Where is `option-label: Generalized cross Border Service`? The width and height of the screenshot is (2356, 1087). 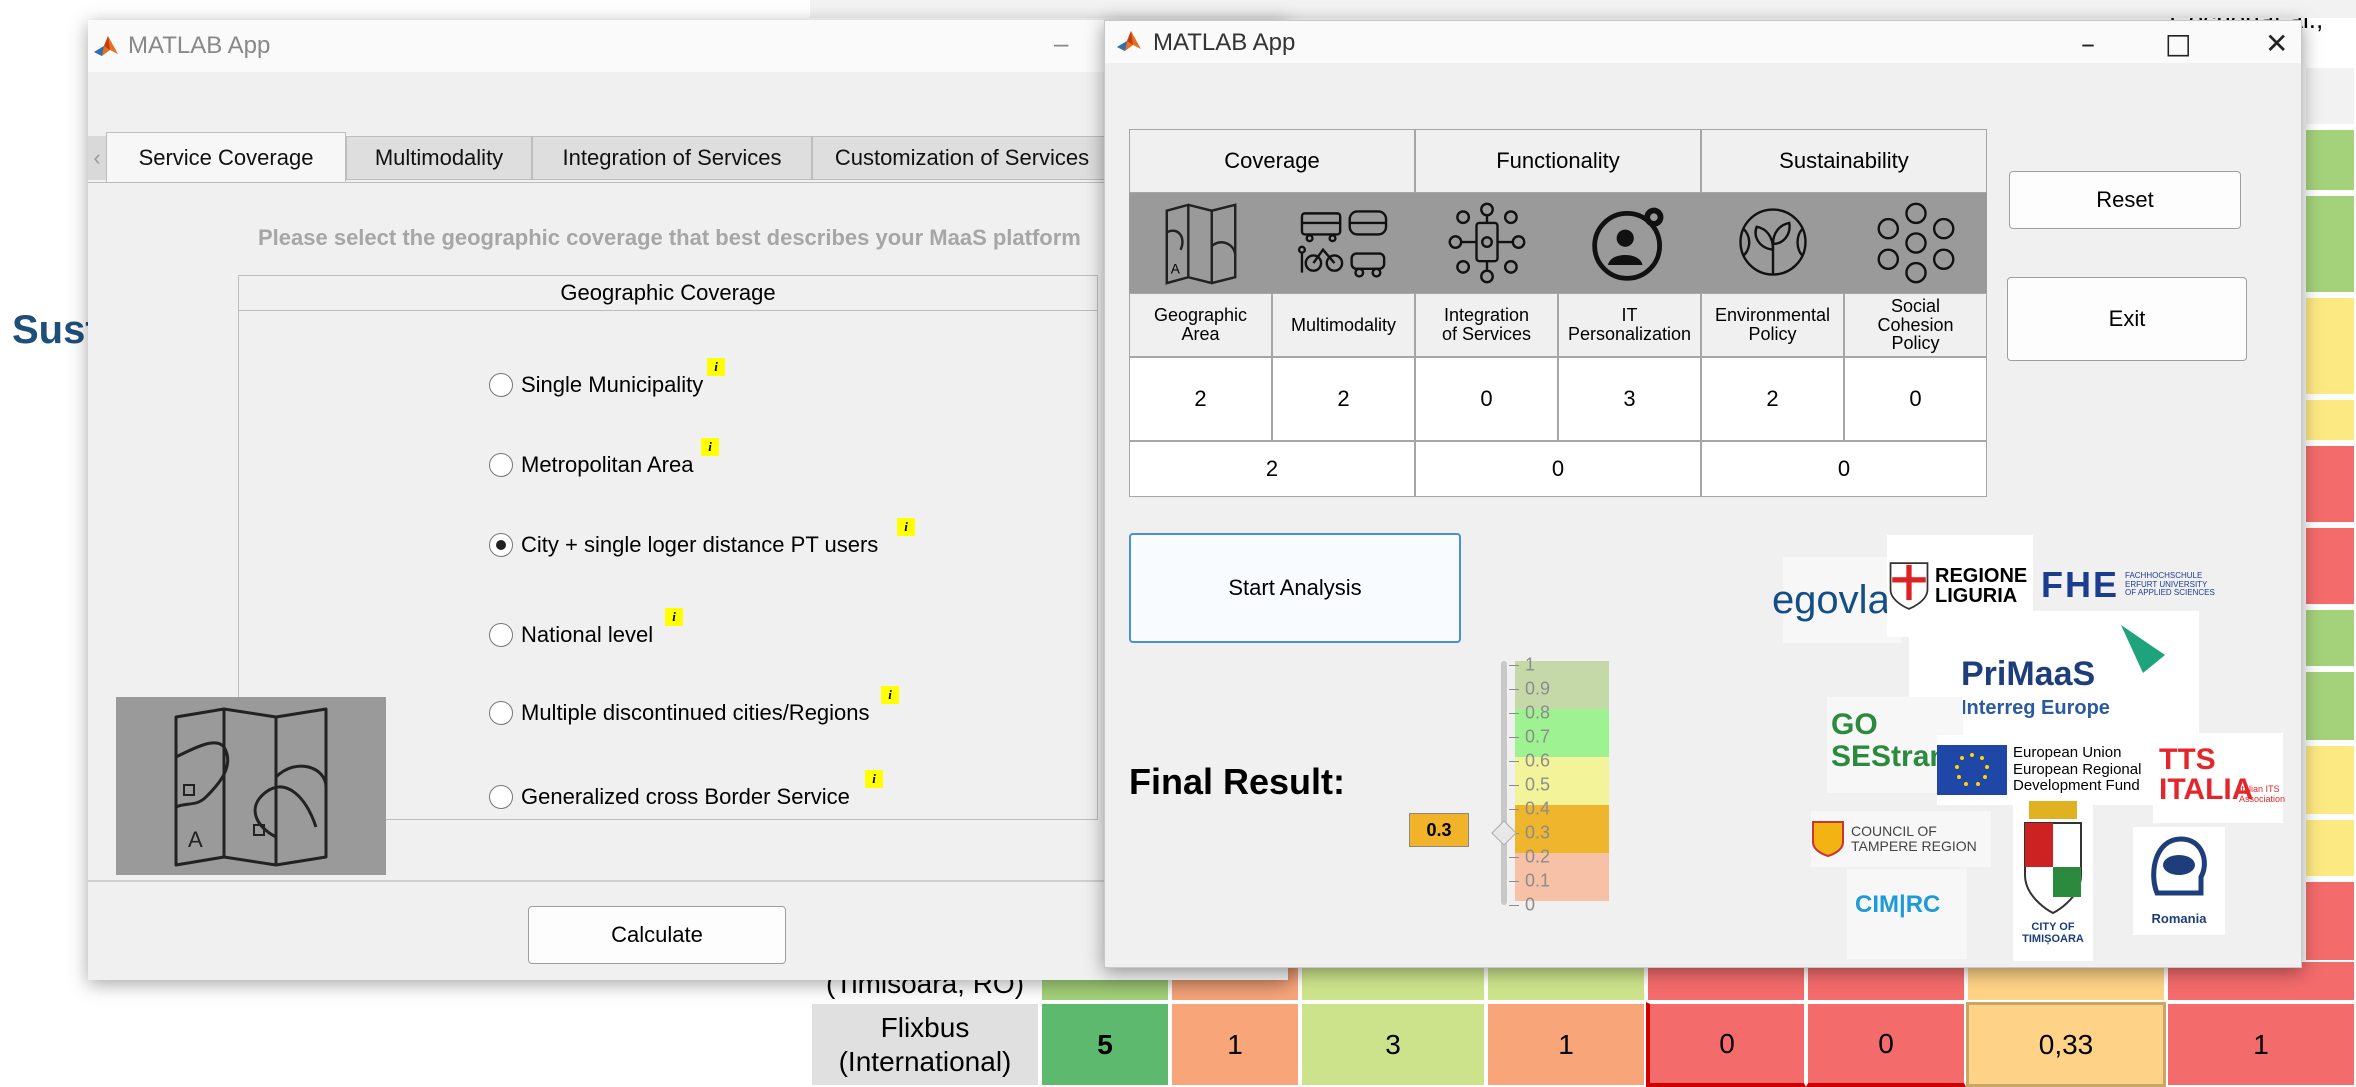 option-label: Generalized cross Border Service is located at coordinates (685, 796).